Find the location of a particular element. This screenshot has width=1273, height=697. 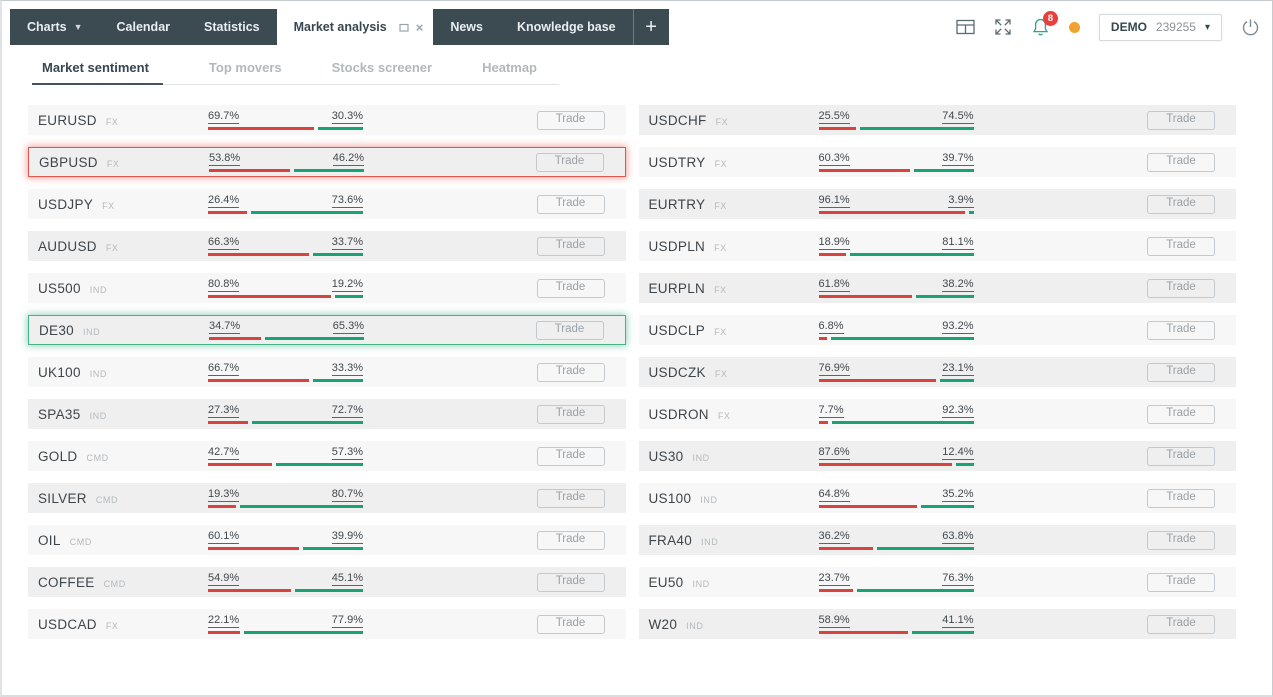

sentiment-row: EURPLN FX 61.8% 38.2% Trade is located at coordinates (937, 288).